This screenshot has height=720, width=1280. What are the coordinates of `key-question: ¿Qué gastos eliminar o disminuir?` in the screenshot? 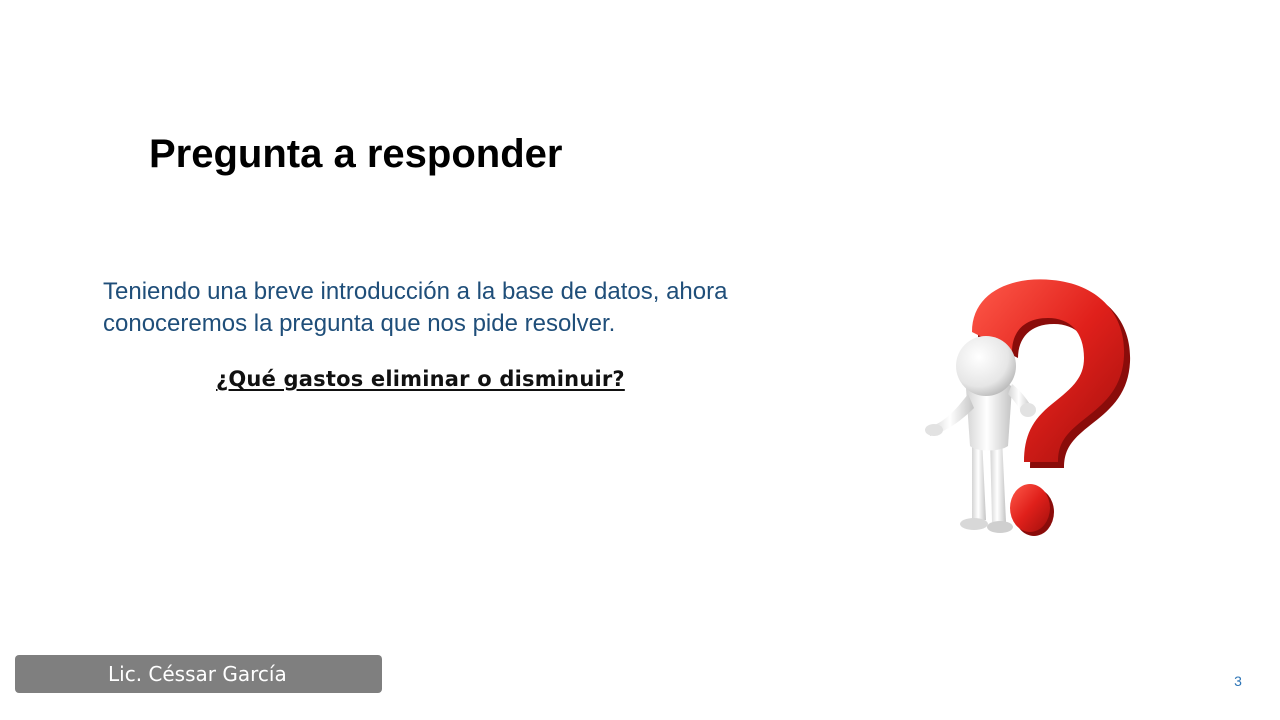 It's located at (420, 379).